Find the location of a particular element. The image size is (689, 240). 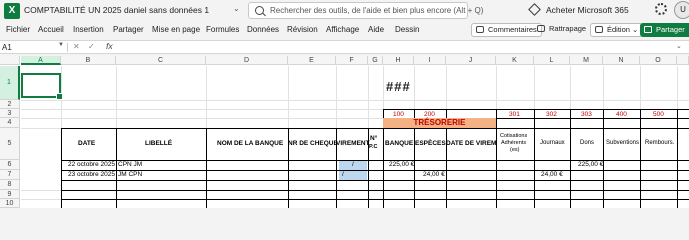

header-dons: Dons is located at coordinates (587, 143).